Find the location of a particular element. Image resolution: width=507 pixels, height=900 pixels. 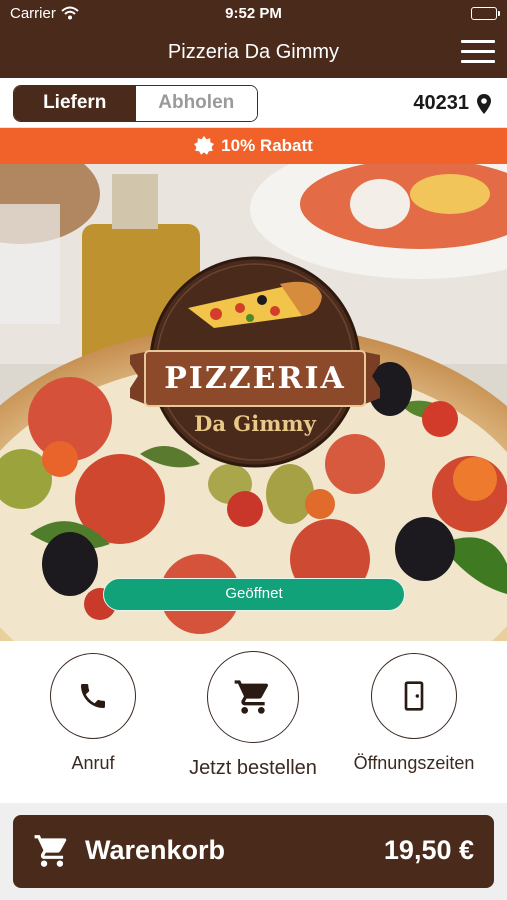

cart-total: 19,50 € is located at coordinates (428, 850).